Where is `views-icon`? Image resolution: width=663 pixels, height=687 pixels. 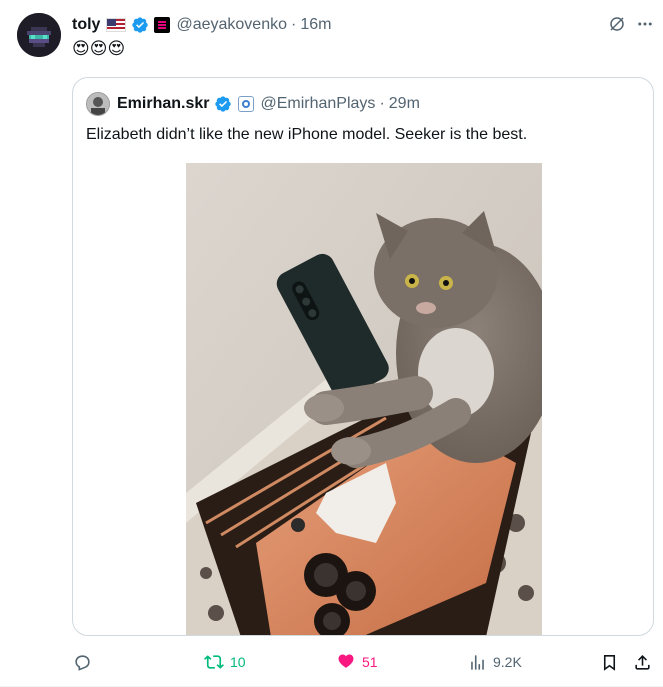 views-icon is located at coordinates (477, 662).